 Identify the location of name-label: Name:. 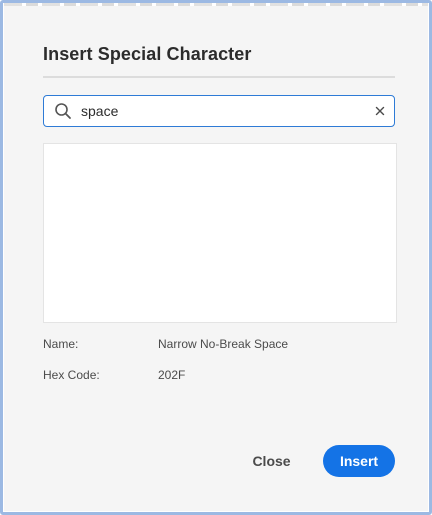
(61, 344).